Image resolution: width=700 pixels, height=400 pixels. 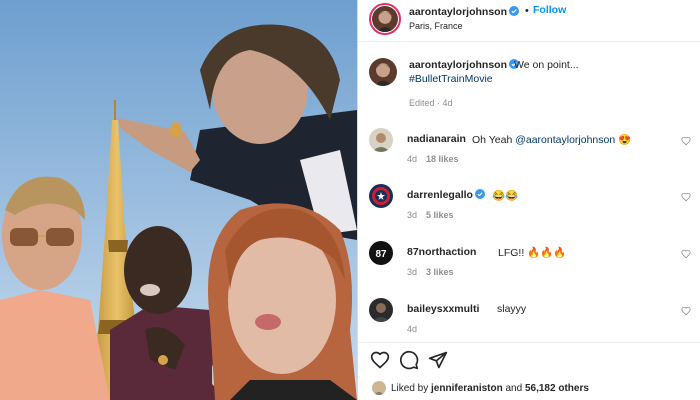 I want to click on comment-bubble-icon, so click(x=409, y=360).